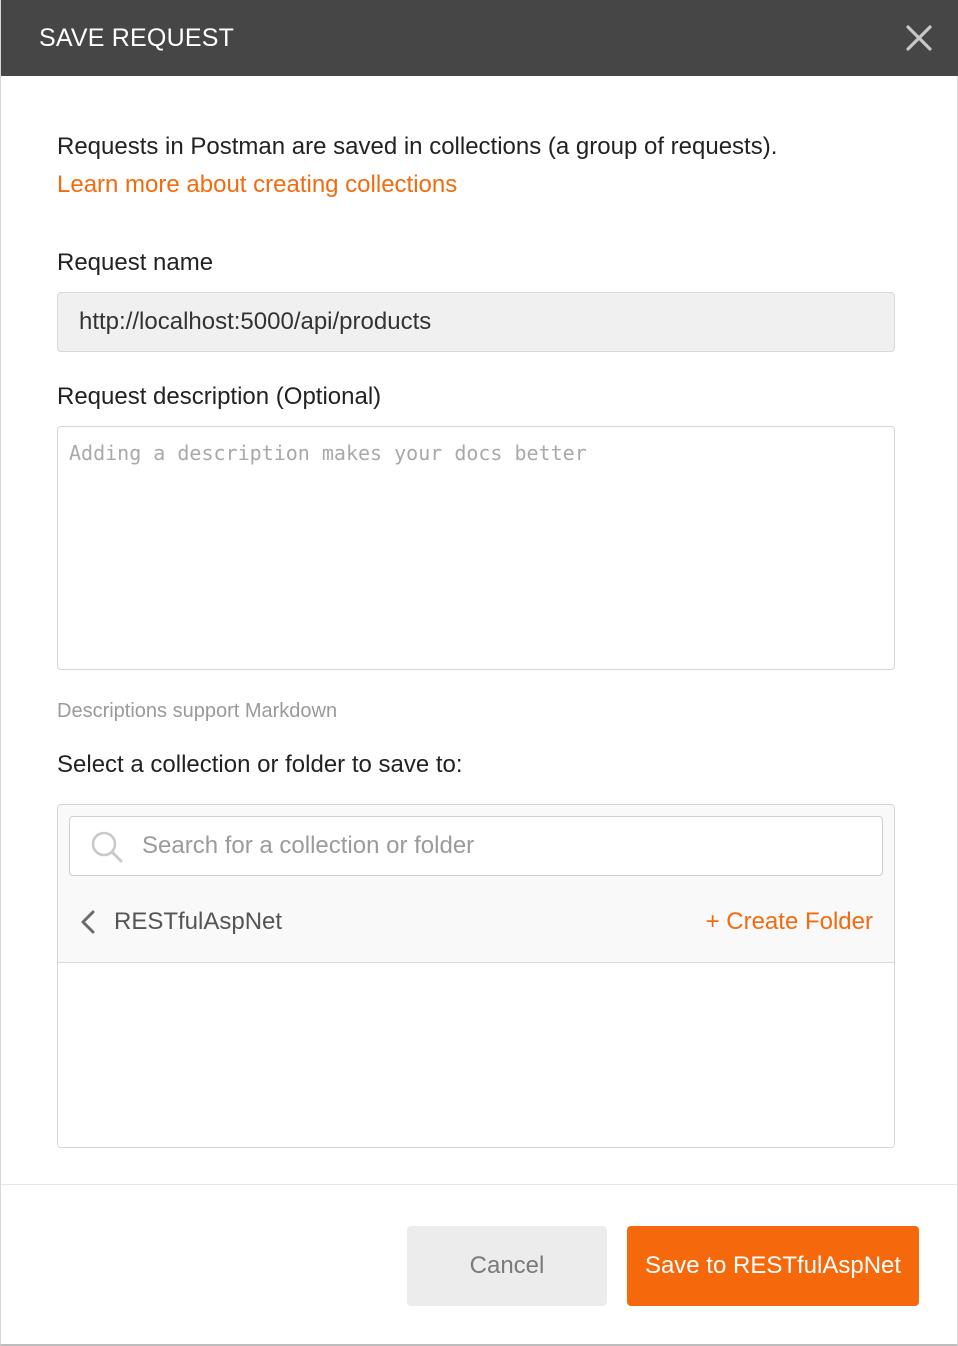  I want to click on back-button, so click(89, 922).